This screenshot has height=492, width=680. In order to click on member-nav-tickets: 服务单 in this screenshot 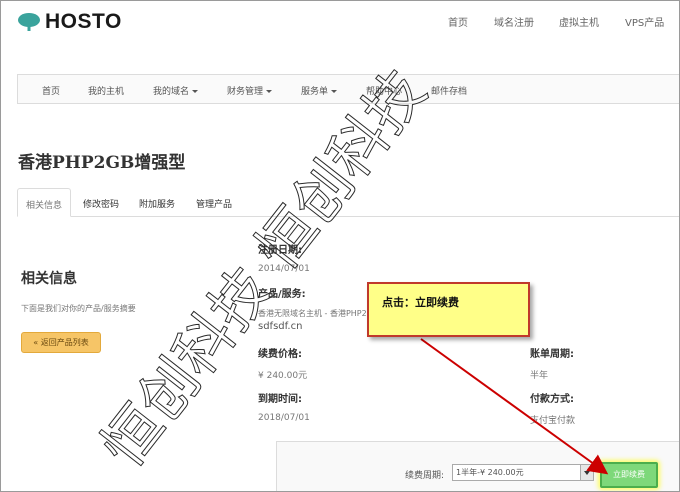, I will do `click(319, 90)`.